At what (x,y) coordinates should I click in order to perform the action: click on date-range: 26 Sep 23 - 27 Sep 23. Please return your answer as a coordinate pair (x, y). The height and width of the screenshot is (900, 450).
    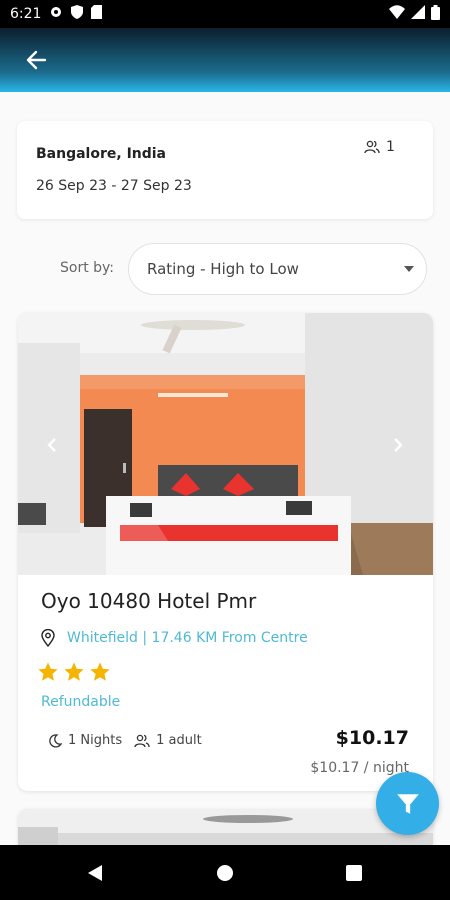
    Looking at the image, I should click on (114, 186).